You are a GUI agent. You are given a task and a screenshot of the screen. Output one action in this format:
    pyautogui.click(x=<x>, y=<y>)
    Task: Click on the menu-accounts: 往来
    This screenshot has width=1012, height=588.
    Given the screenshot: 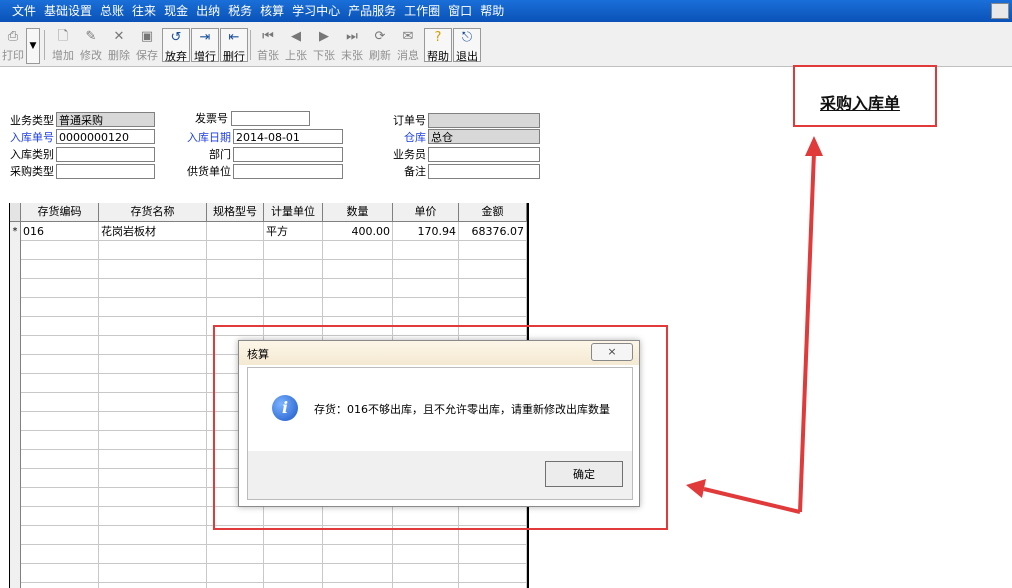 What is the action you would take?
    pyautogui.click(x=144, y=11)
    